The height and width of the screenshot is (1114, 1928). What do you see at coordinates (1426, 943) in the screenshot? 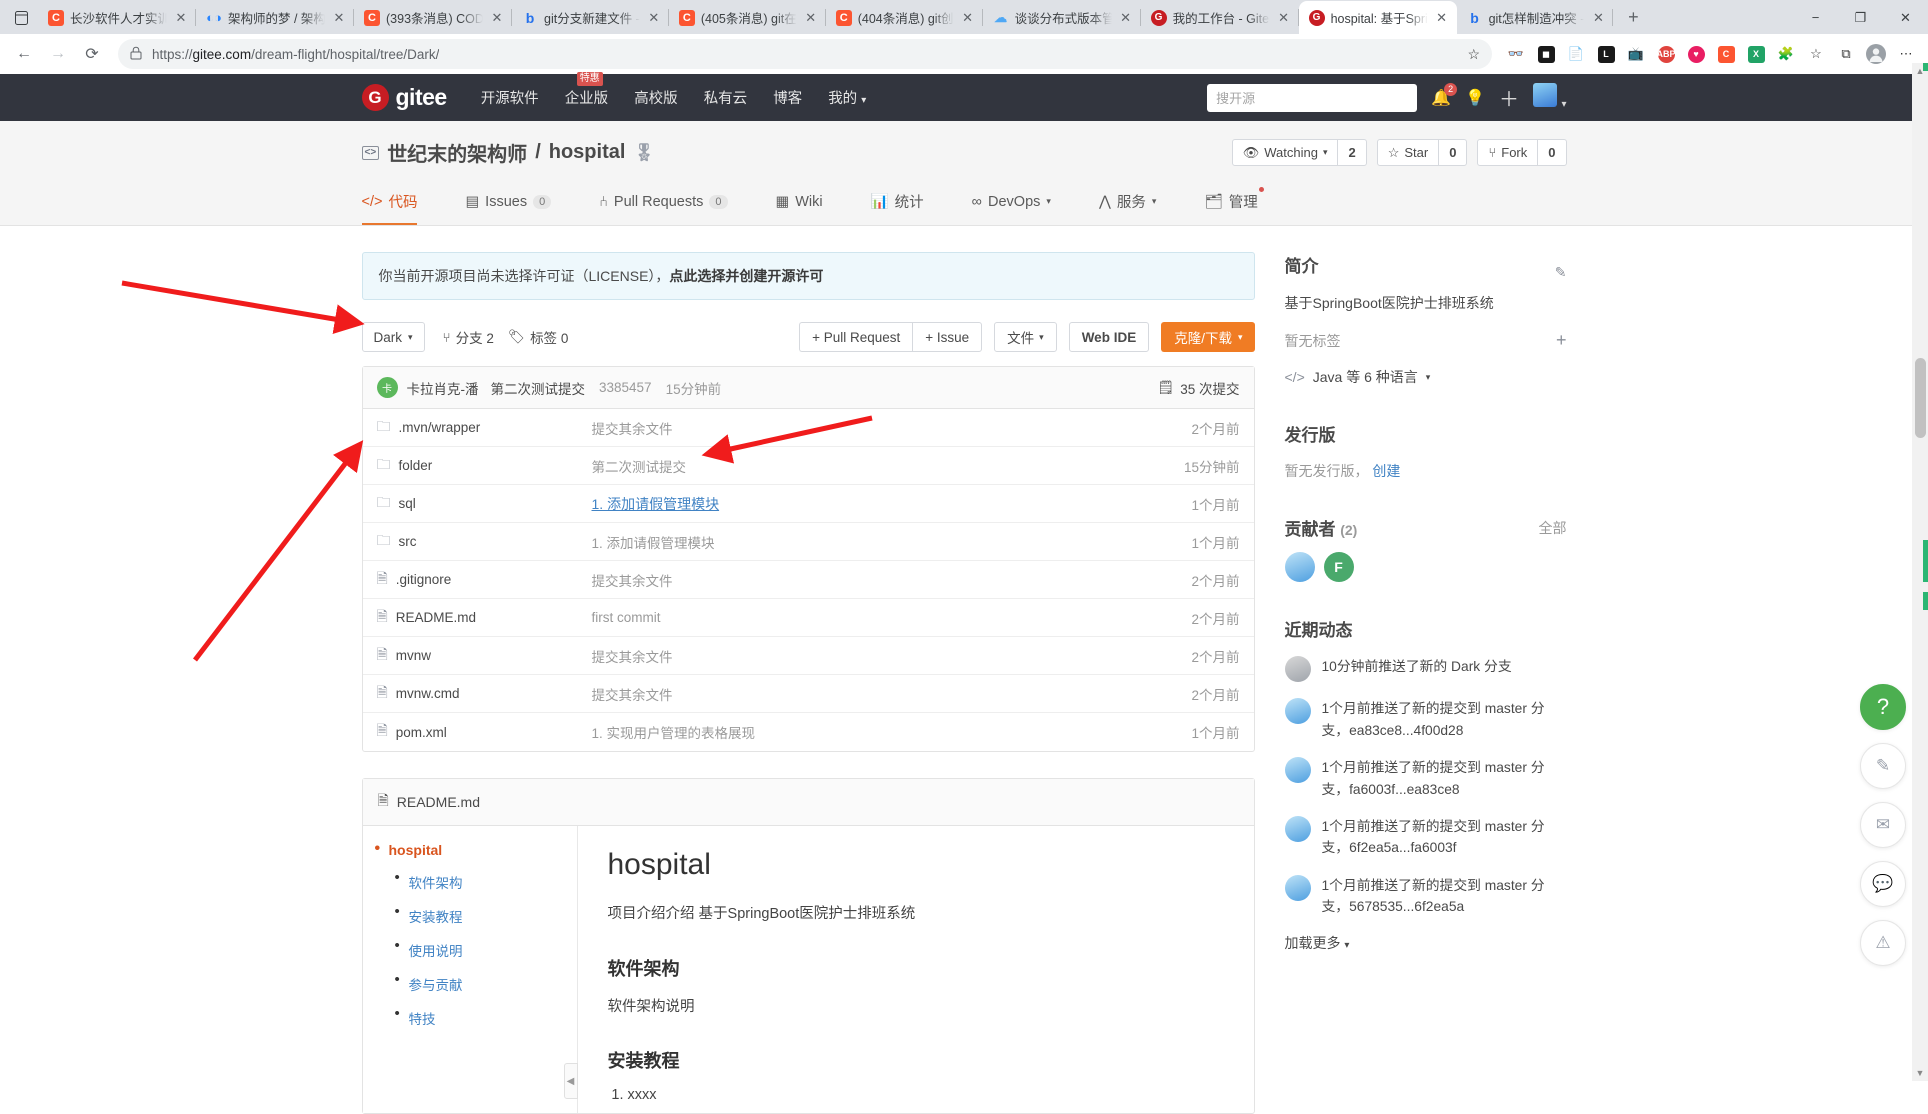
I see `load-more-button: 加载更多 ▾` at bounding box center [1426, 943].